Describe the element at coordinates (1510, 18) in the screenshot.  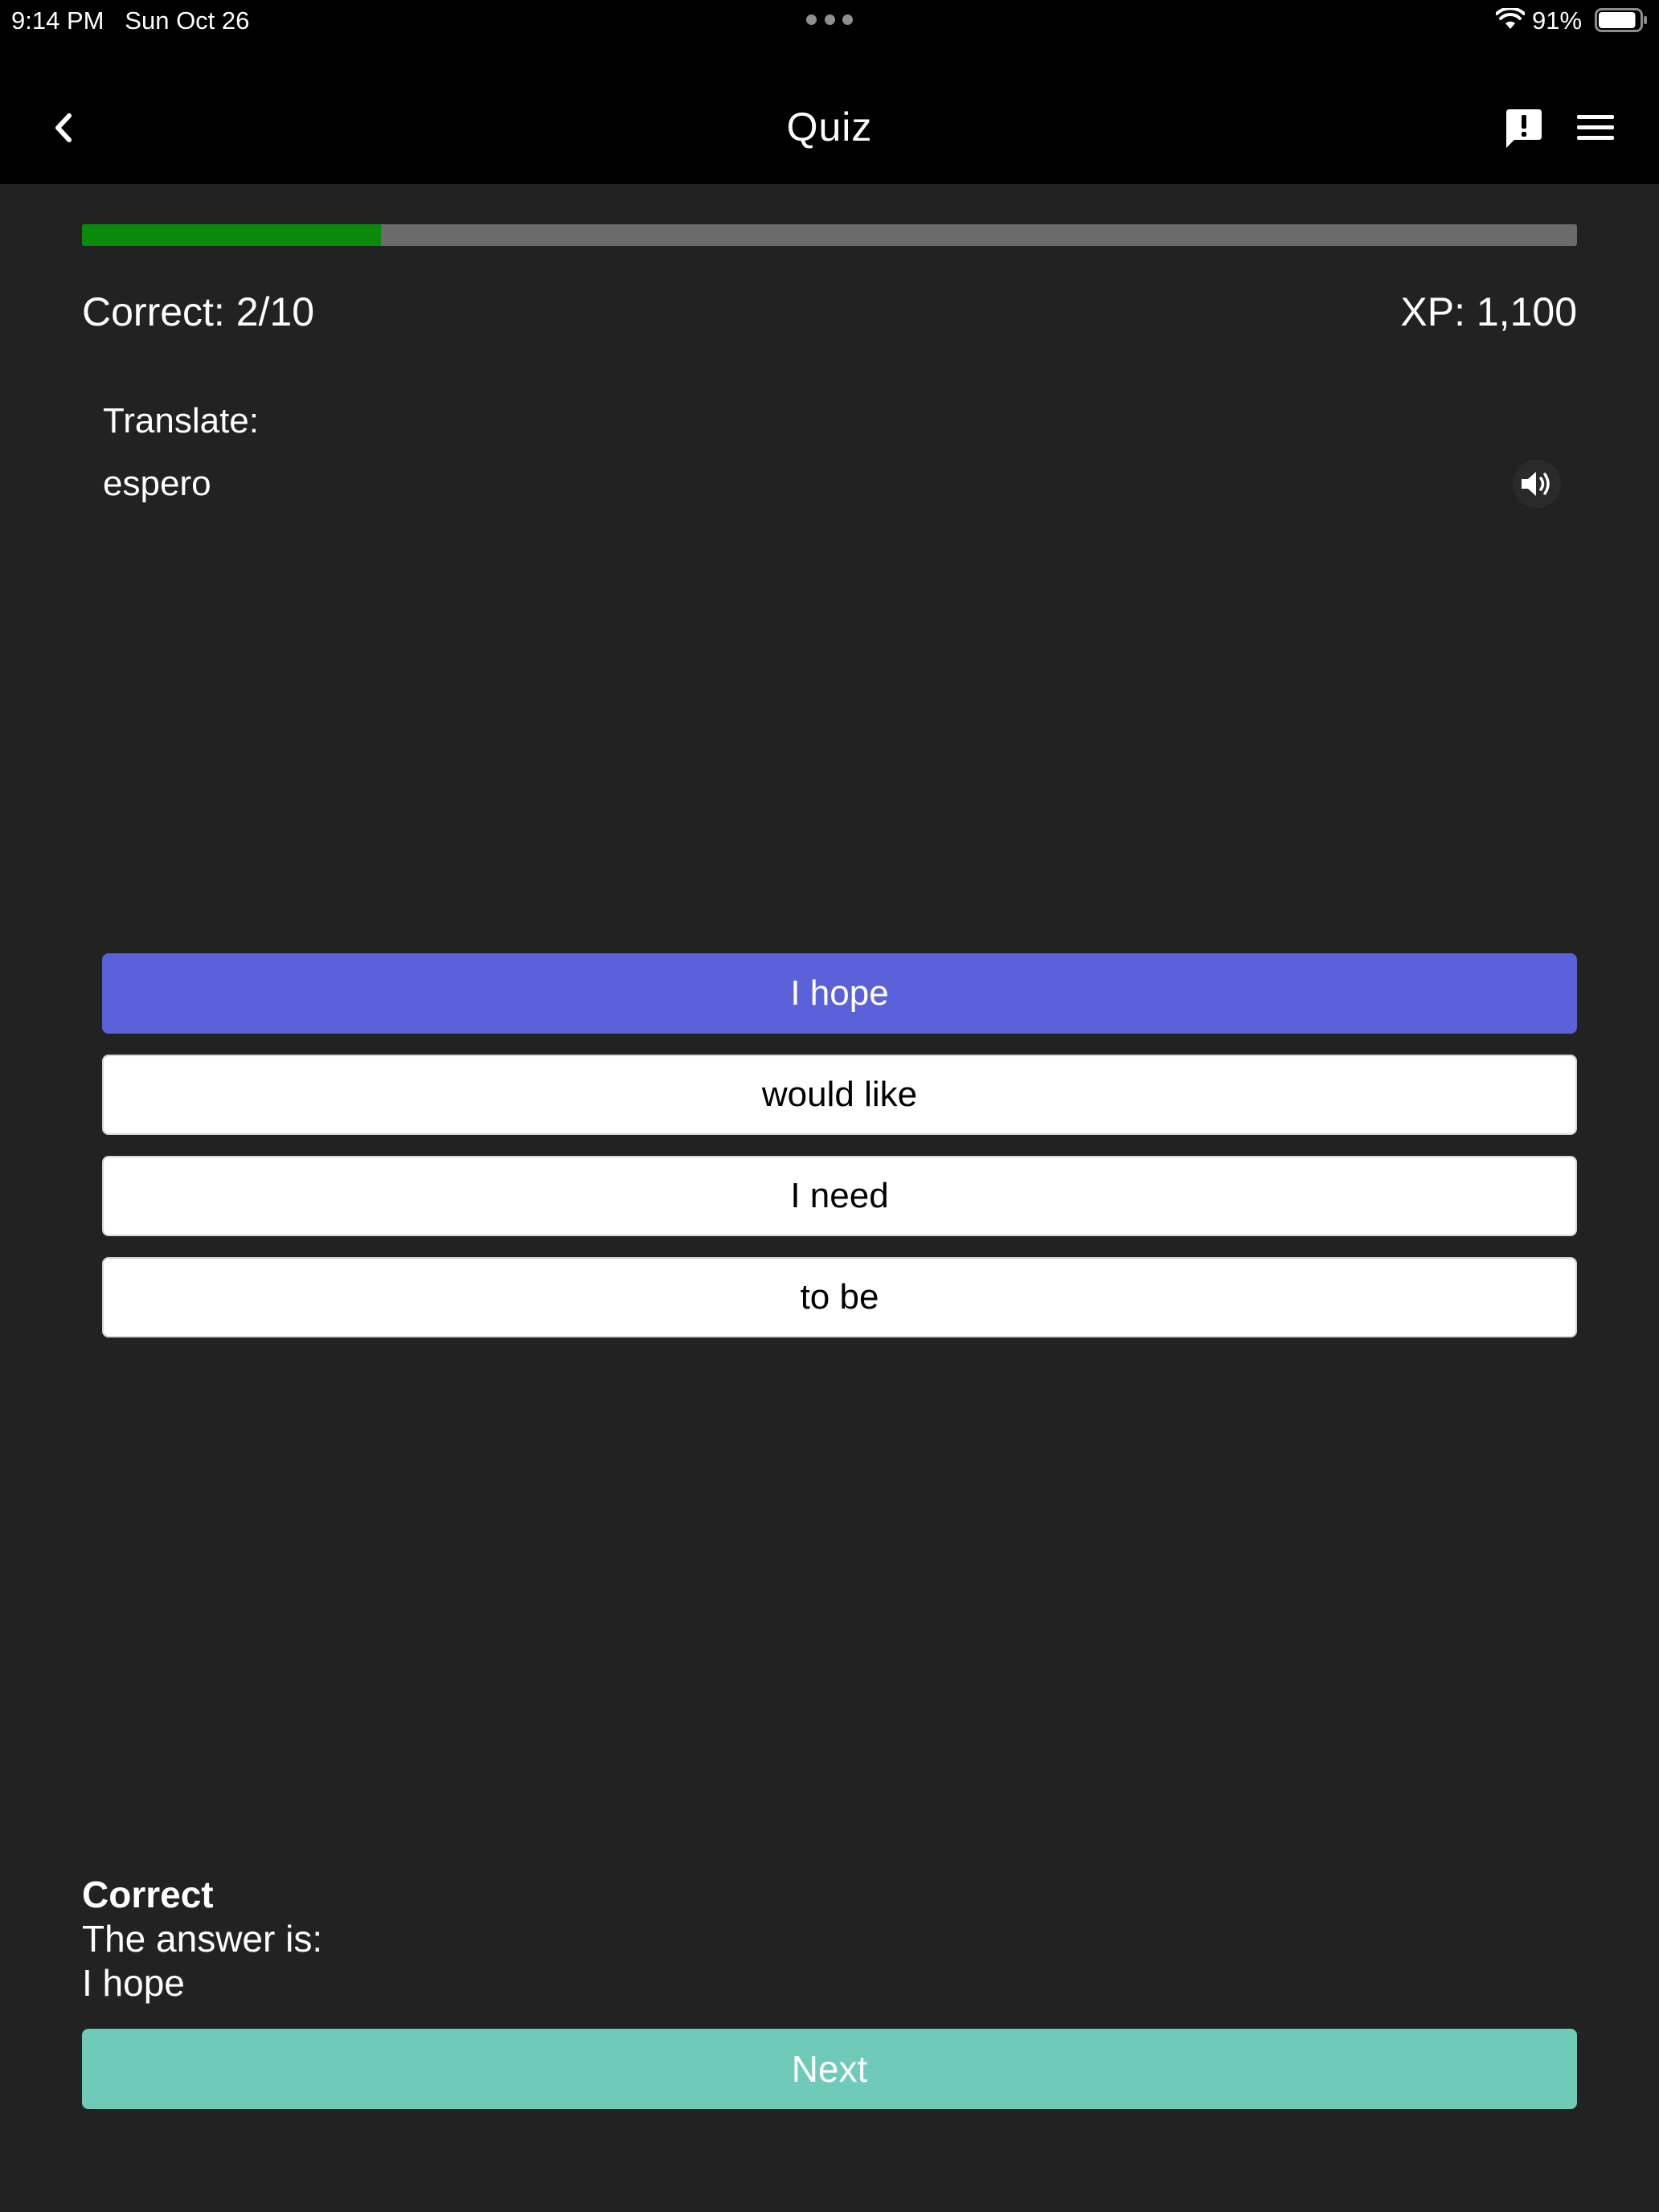
I see `wifi-icon` at that location.